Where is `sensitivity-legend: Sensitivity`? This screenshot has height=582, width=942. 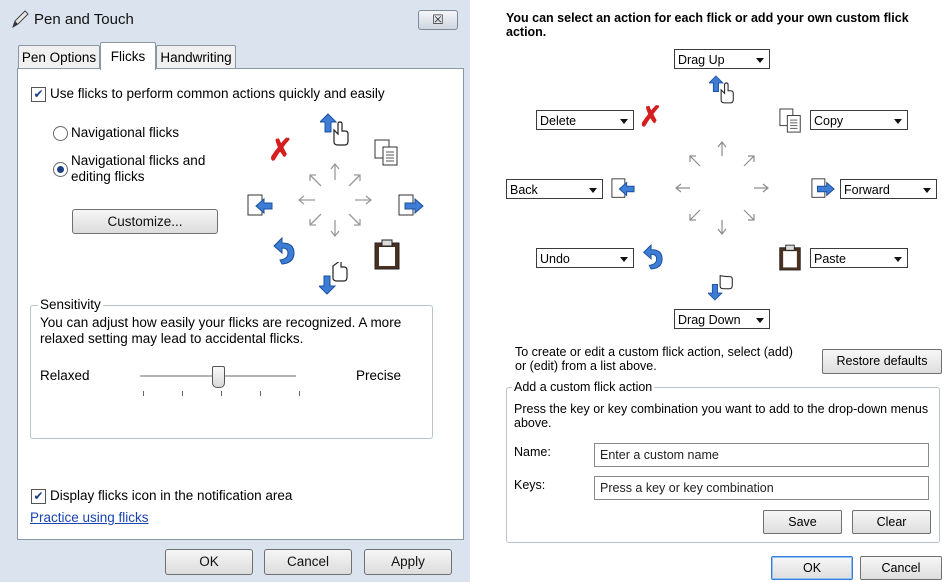
sensitivity-legend: Sensitivity is located at coordinates (70, 304).